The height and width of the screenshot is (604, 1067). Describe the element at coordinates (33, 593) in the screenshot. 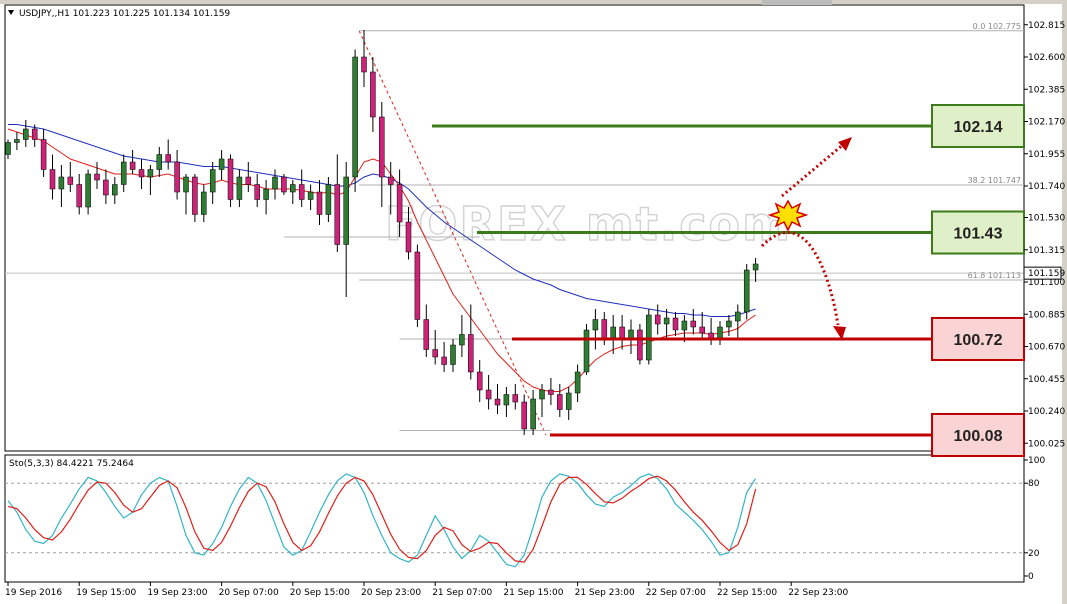

I see `time-tick-label: 19 Sep 2016` at that location.